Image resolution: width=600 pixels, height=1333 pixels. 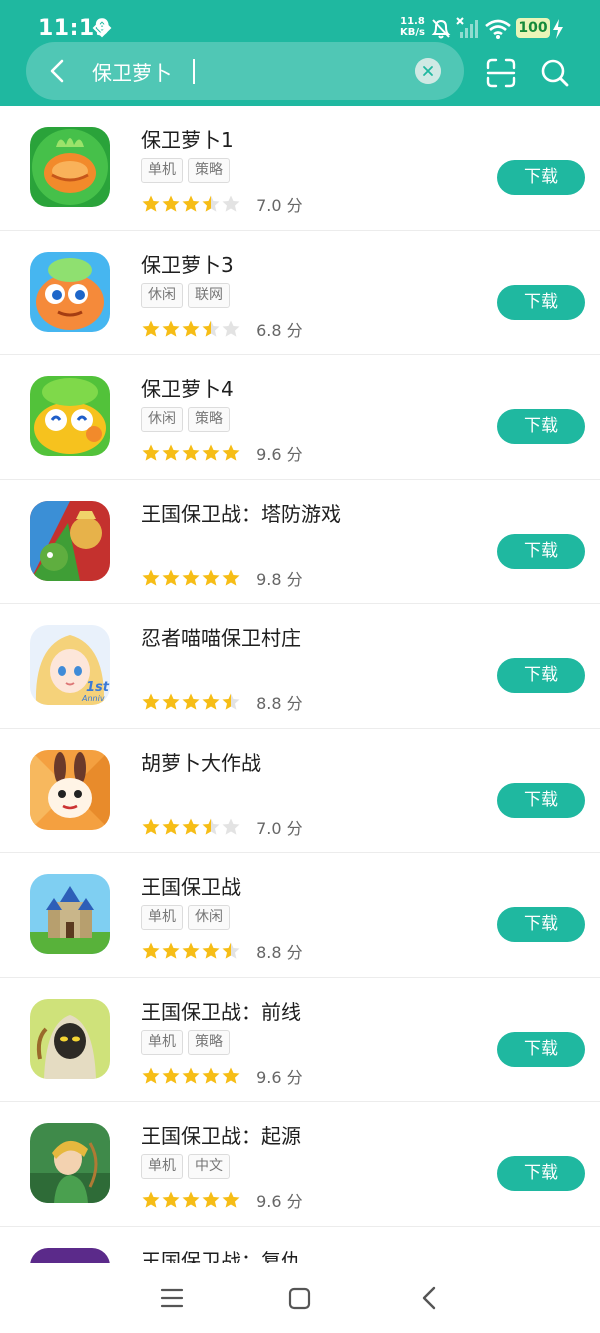 What do you see at coordinates (300, 22) in the screenshot?
I see `status-bar: 11:19 11.8 KB/s 100` at bounding box center [300, 22].